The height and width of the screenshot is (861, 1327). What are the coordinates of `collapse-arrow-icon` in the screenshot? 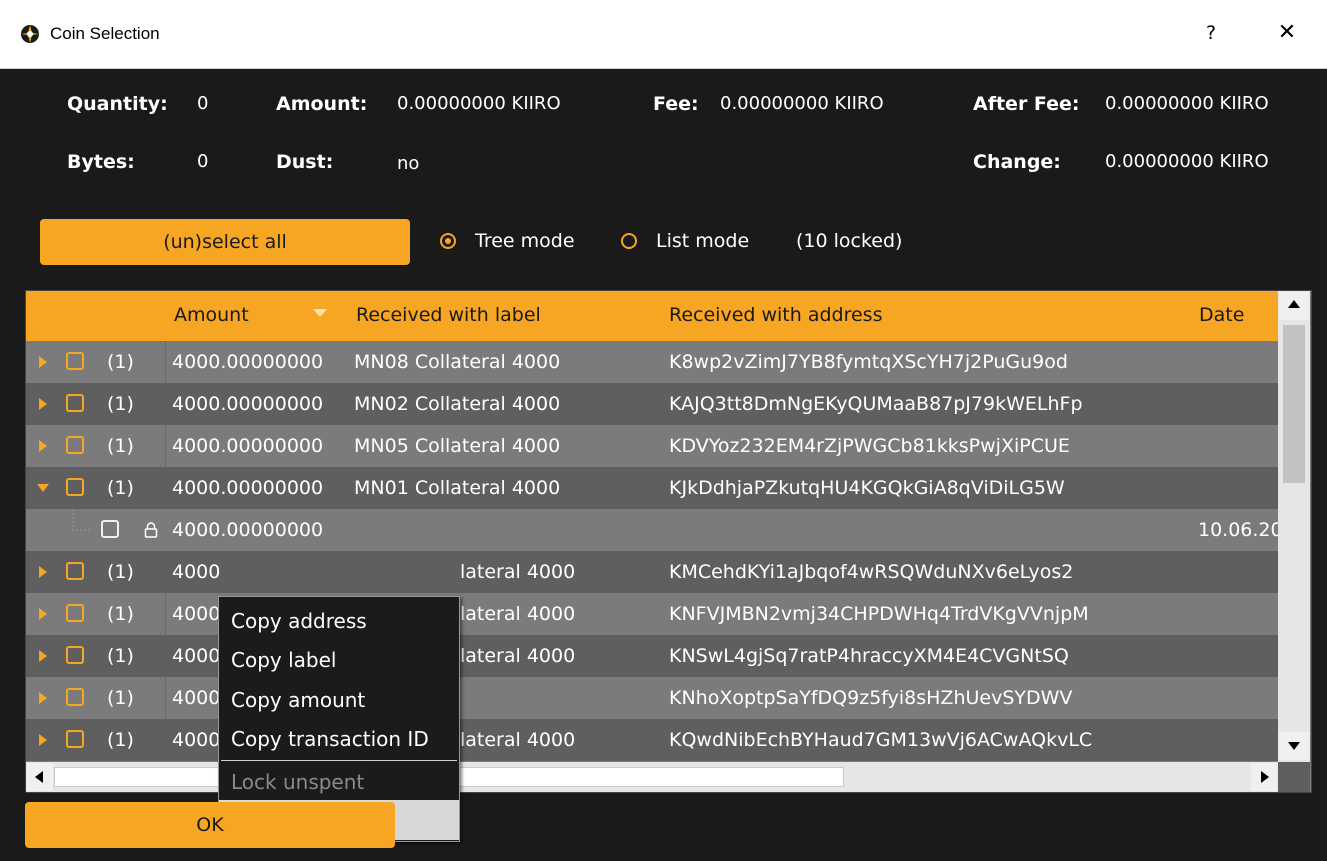 It's located at (43, 488).